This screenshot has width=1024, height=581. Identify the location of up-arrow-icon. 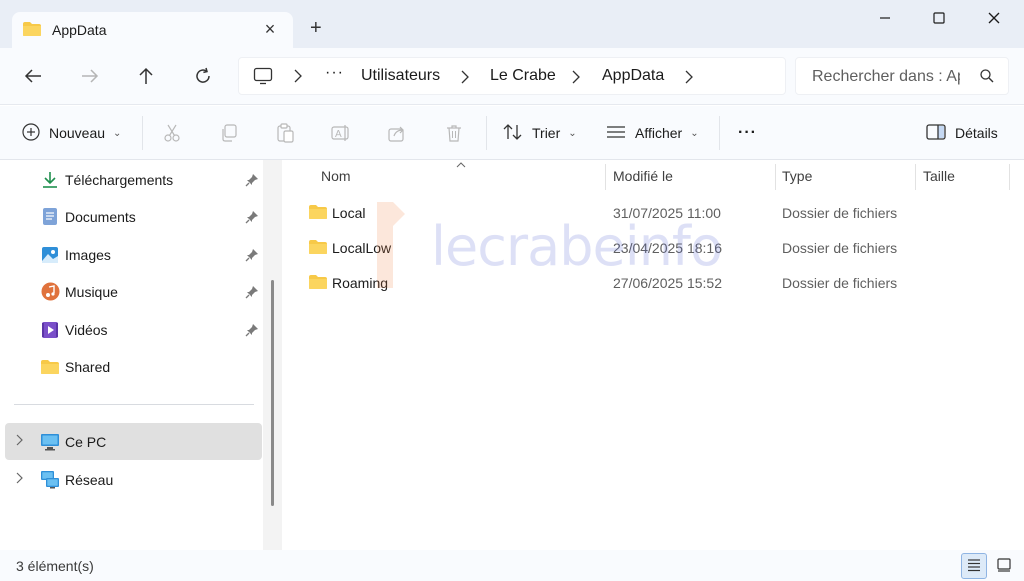
(146, 76).